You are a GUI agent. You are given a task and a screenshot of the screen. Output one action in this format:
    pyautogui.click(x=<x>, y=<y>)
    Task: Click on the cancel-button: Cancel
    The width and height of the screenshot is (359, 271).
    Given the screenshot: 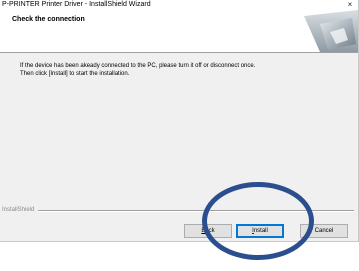 What is the action you would take?
    pyautogui.click(x=324, y=231)
    